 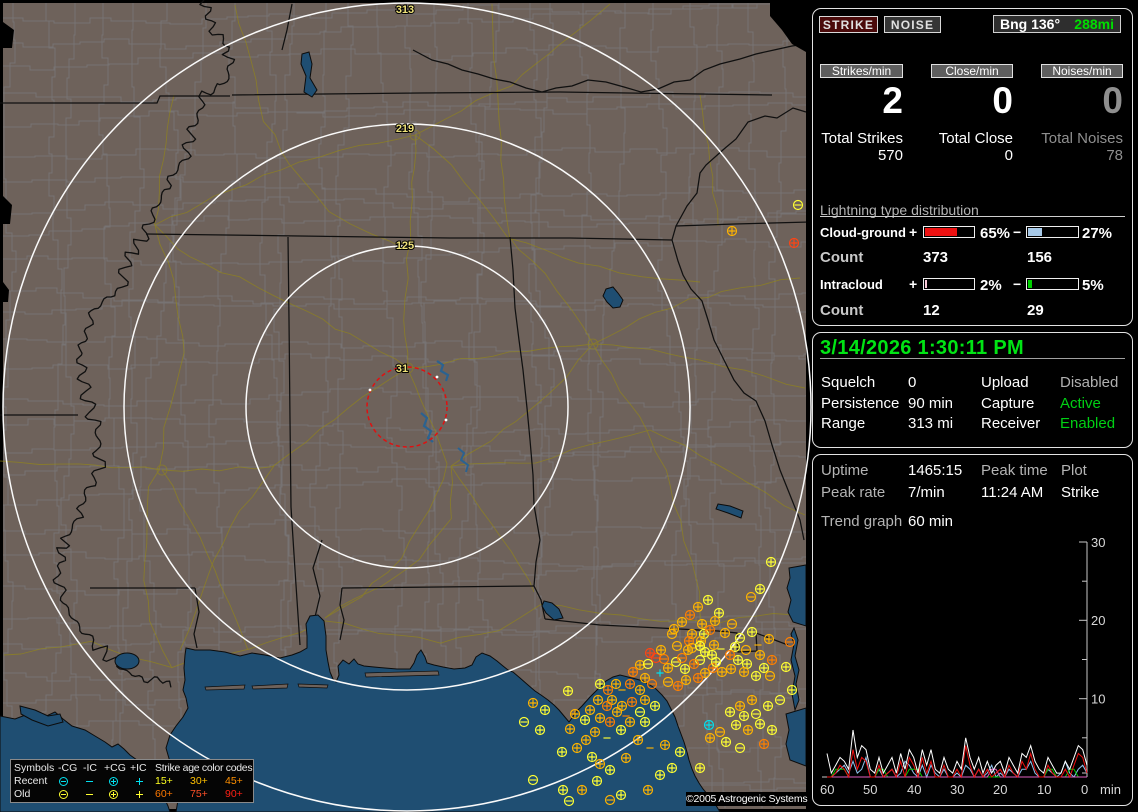 What do you see at coordinates (827, 789) in the screenshot?
I see `svg-text: 60` at bounding box center [827, 789].